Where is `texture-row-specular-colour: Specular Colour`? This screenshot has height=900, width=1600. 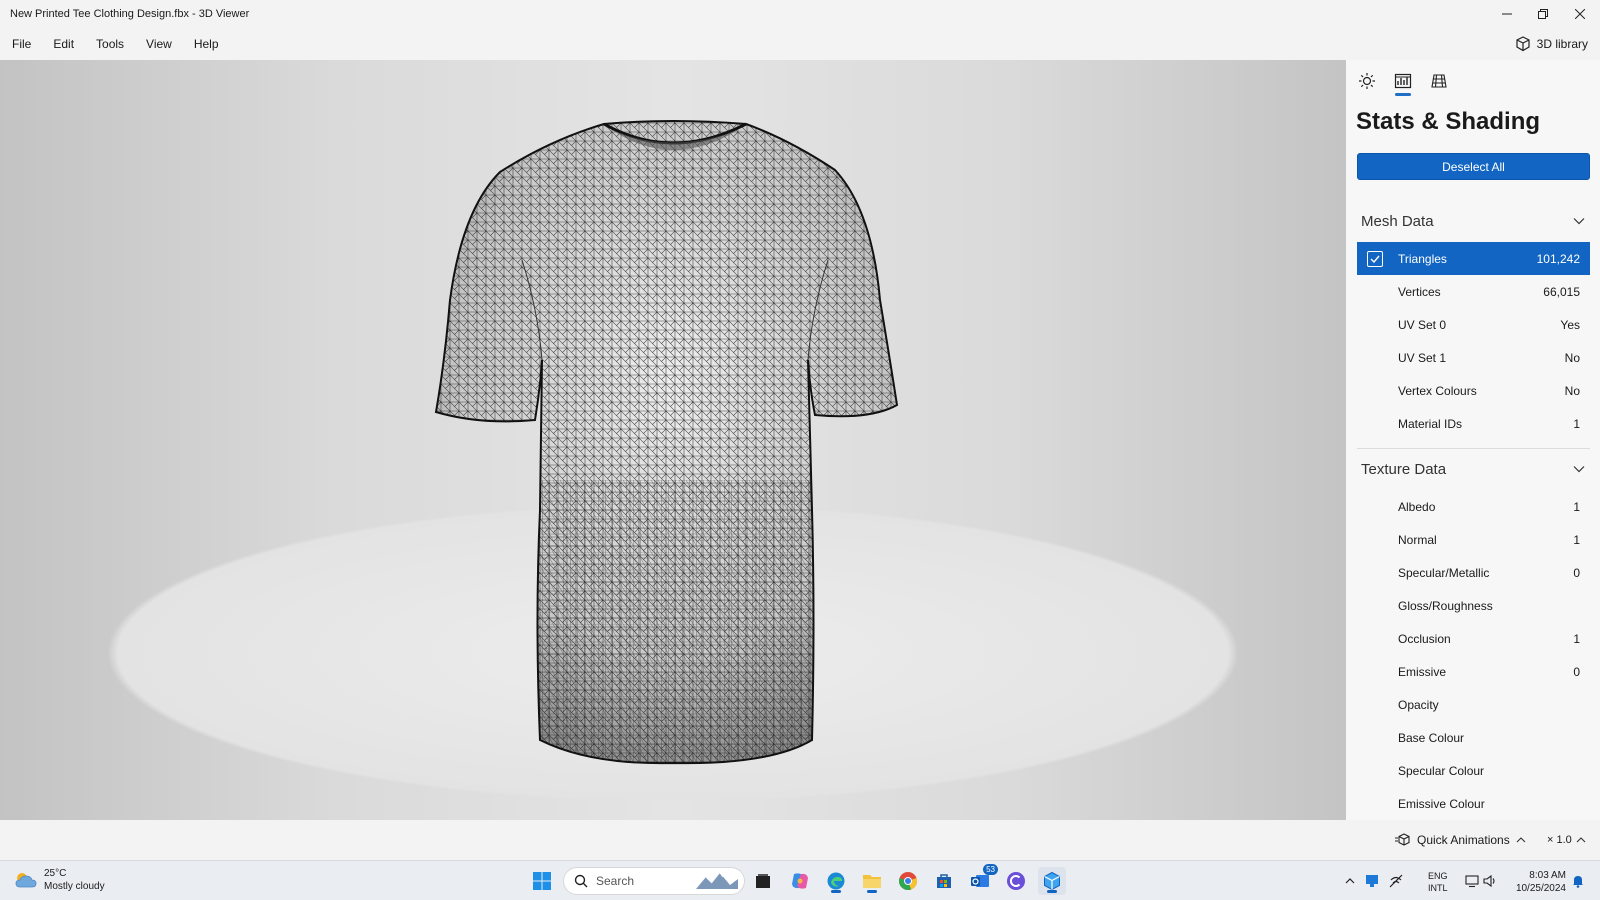
texture-row-specular-colour: Specular Colour is located at coordinates (1473, 770).